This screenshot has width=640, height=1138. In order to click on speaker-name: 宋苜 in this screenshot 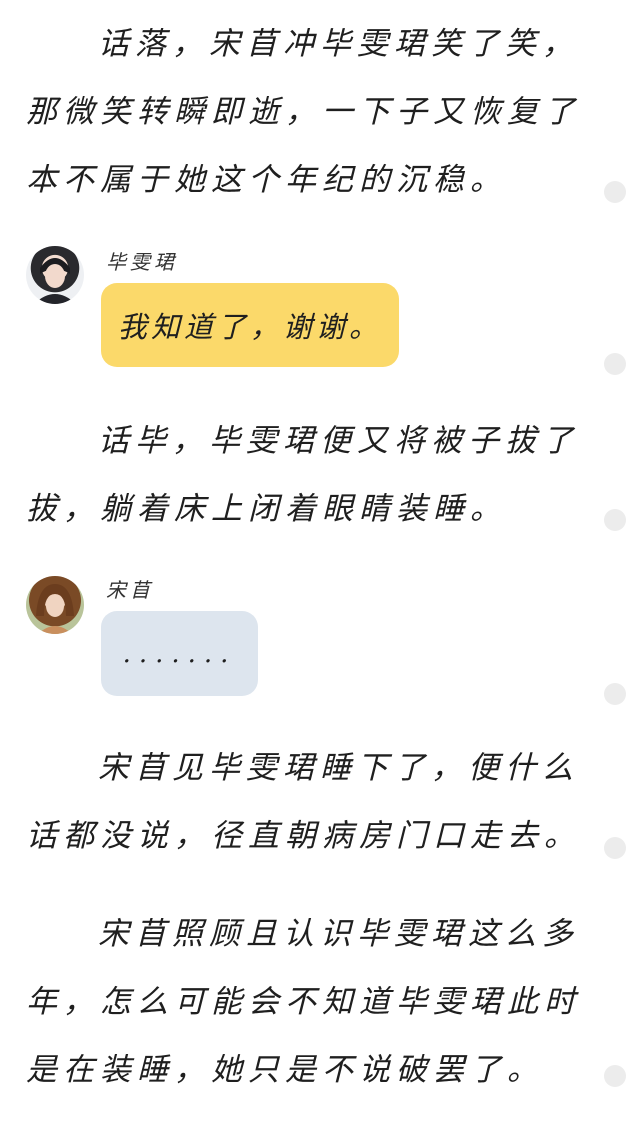, I will do `click(130, 590)`.